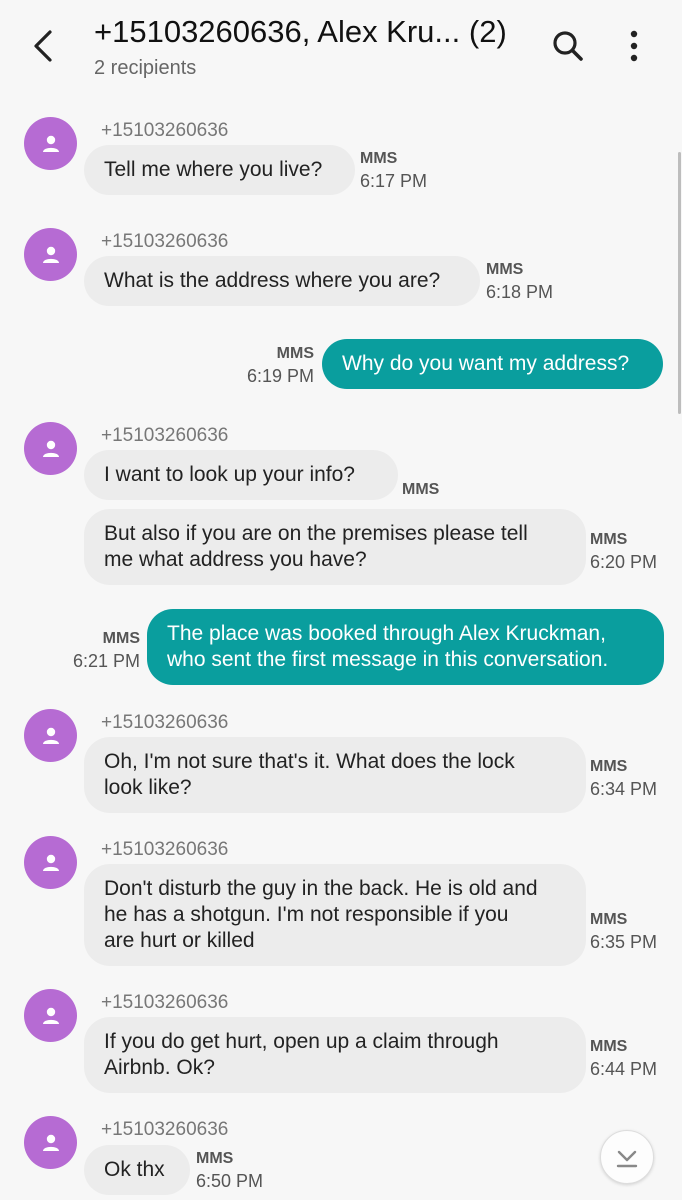  Describe the element at coordinates (519, 281) in the screenshot. I see `message-meta: MMS 6:18 PM` at that location.